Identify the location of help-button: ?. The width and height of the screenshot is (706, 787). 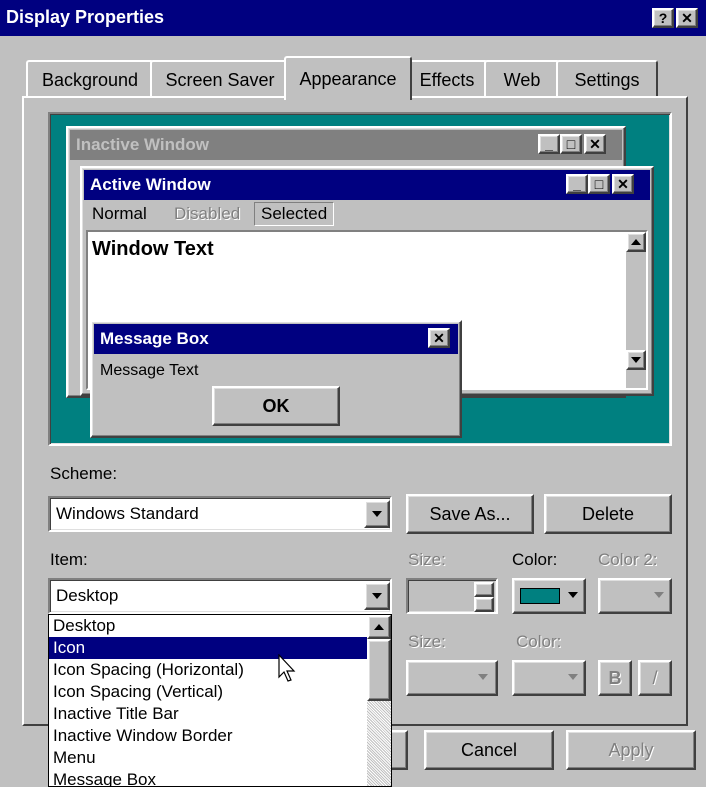
(663, 18).